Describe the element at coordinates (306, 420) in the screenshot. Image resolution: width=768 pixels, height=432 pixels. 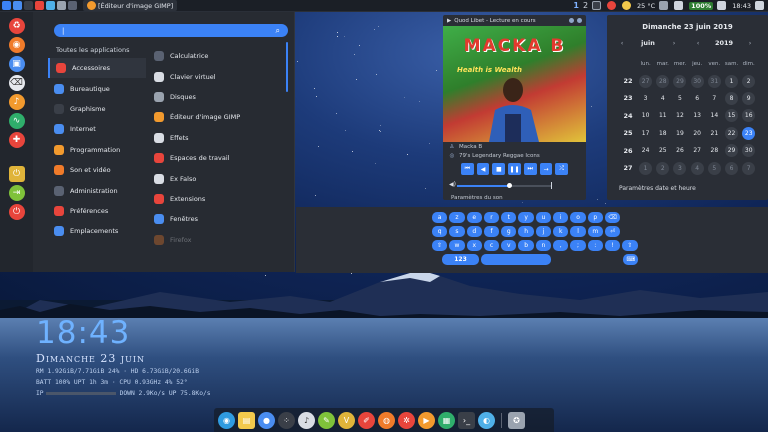
I see `audio-player-icon: ♪` at that location.